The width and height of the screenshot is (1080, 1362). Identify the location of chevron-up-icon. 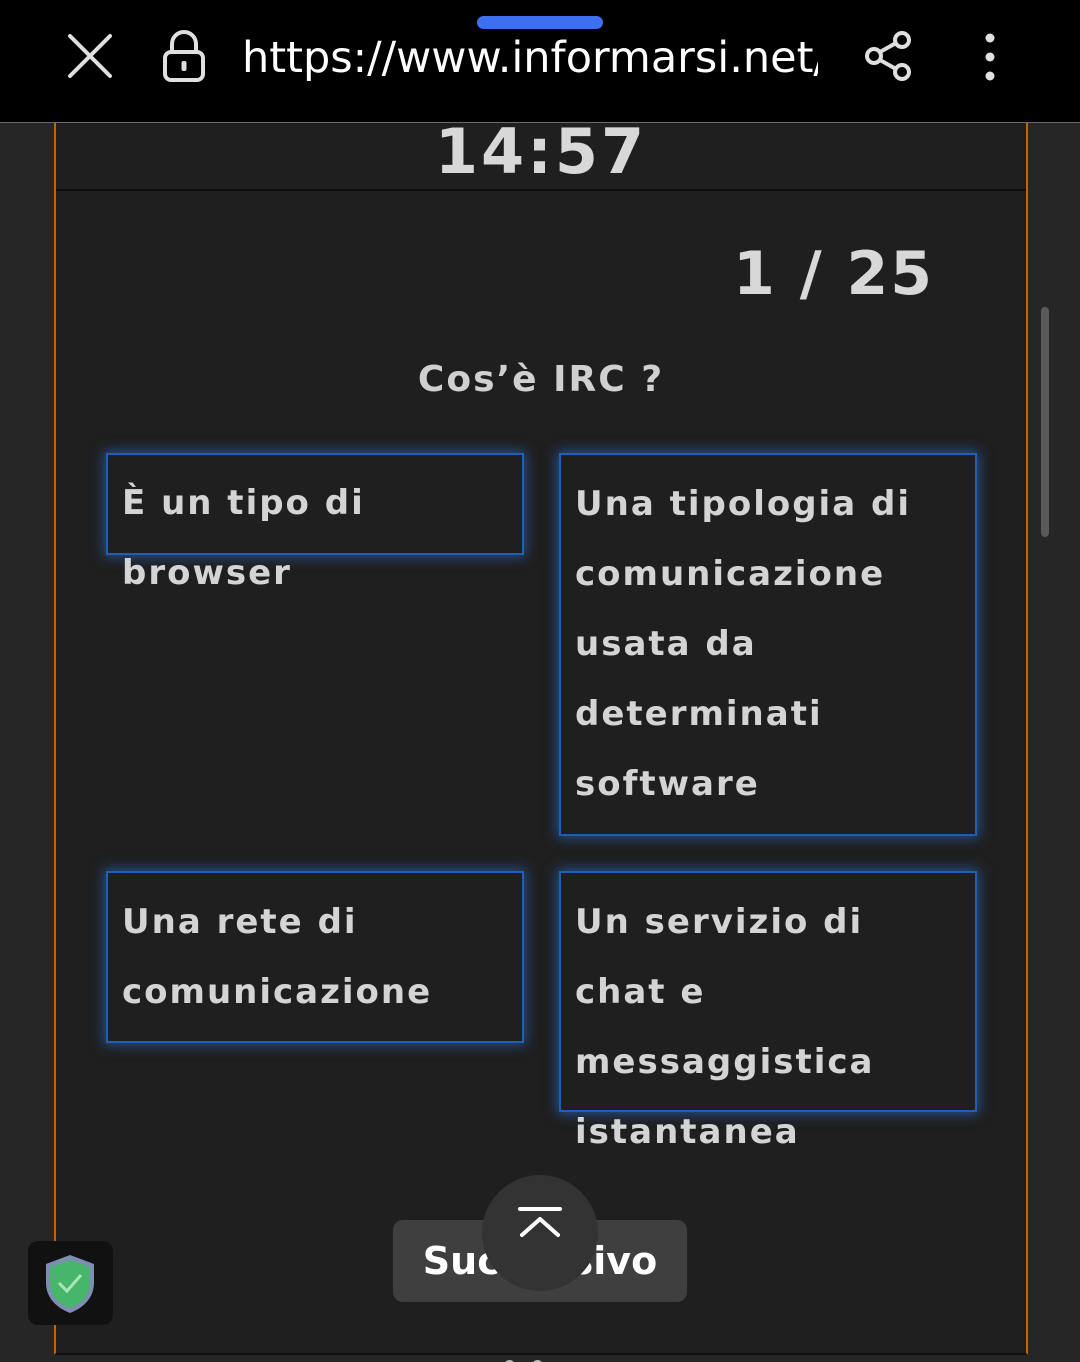
(540, 1222).